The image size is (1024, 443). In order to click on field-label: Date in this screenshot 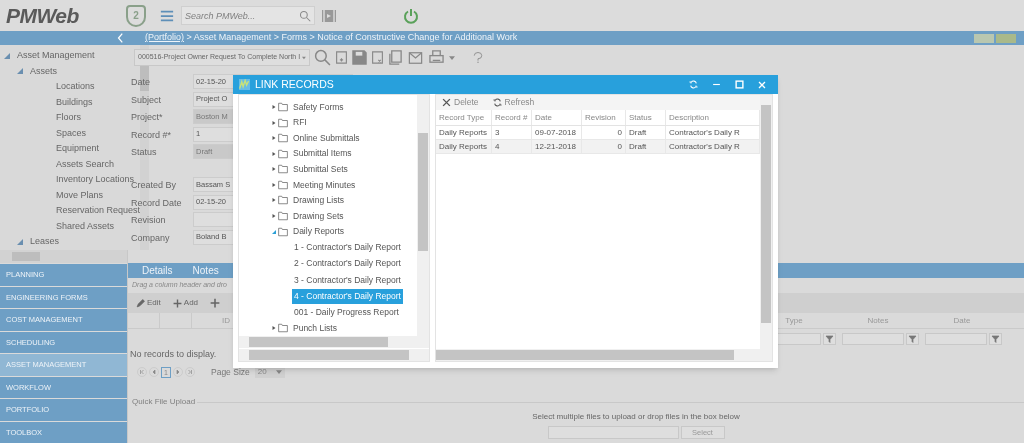, I will do `click(141, 82)`.